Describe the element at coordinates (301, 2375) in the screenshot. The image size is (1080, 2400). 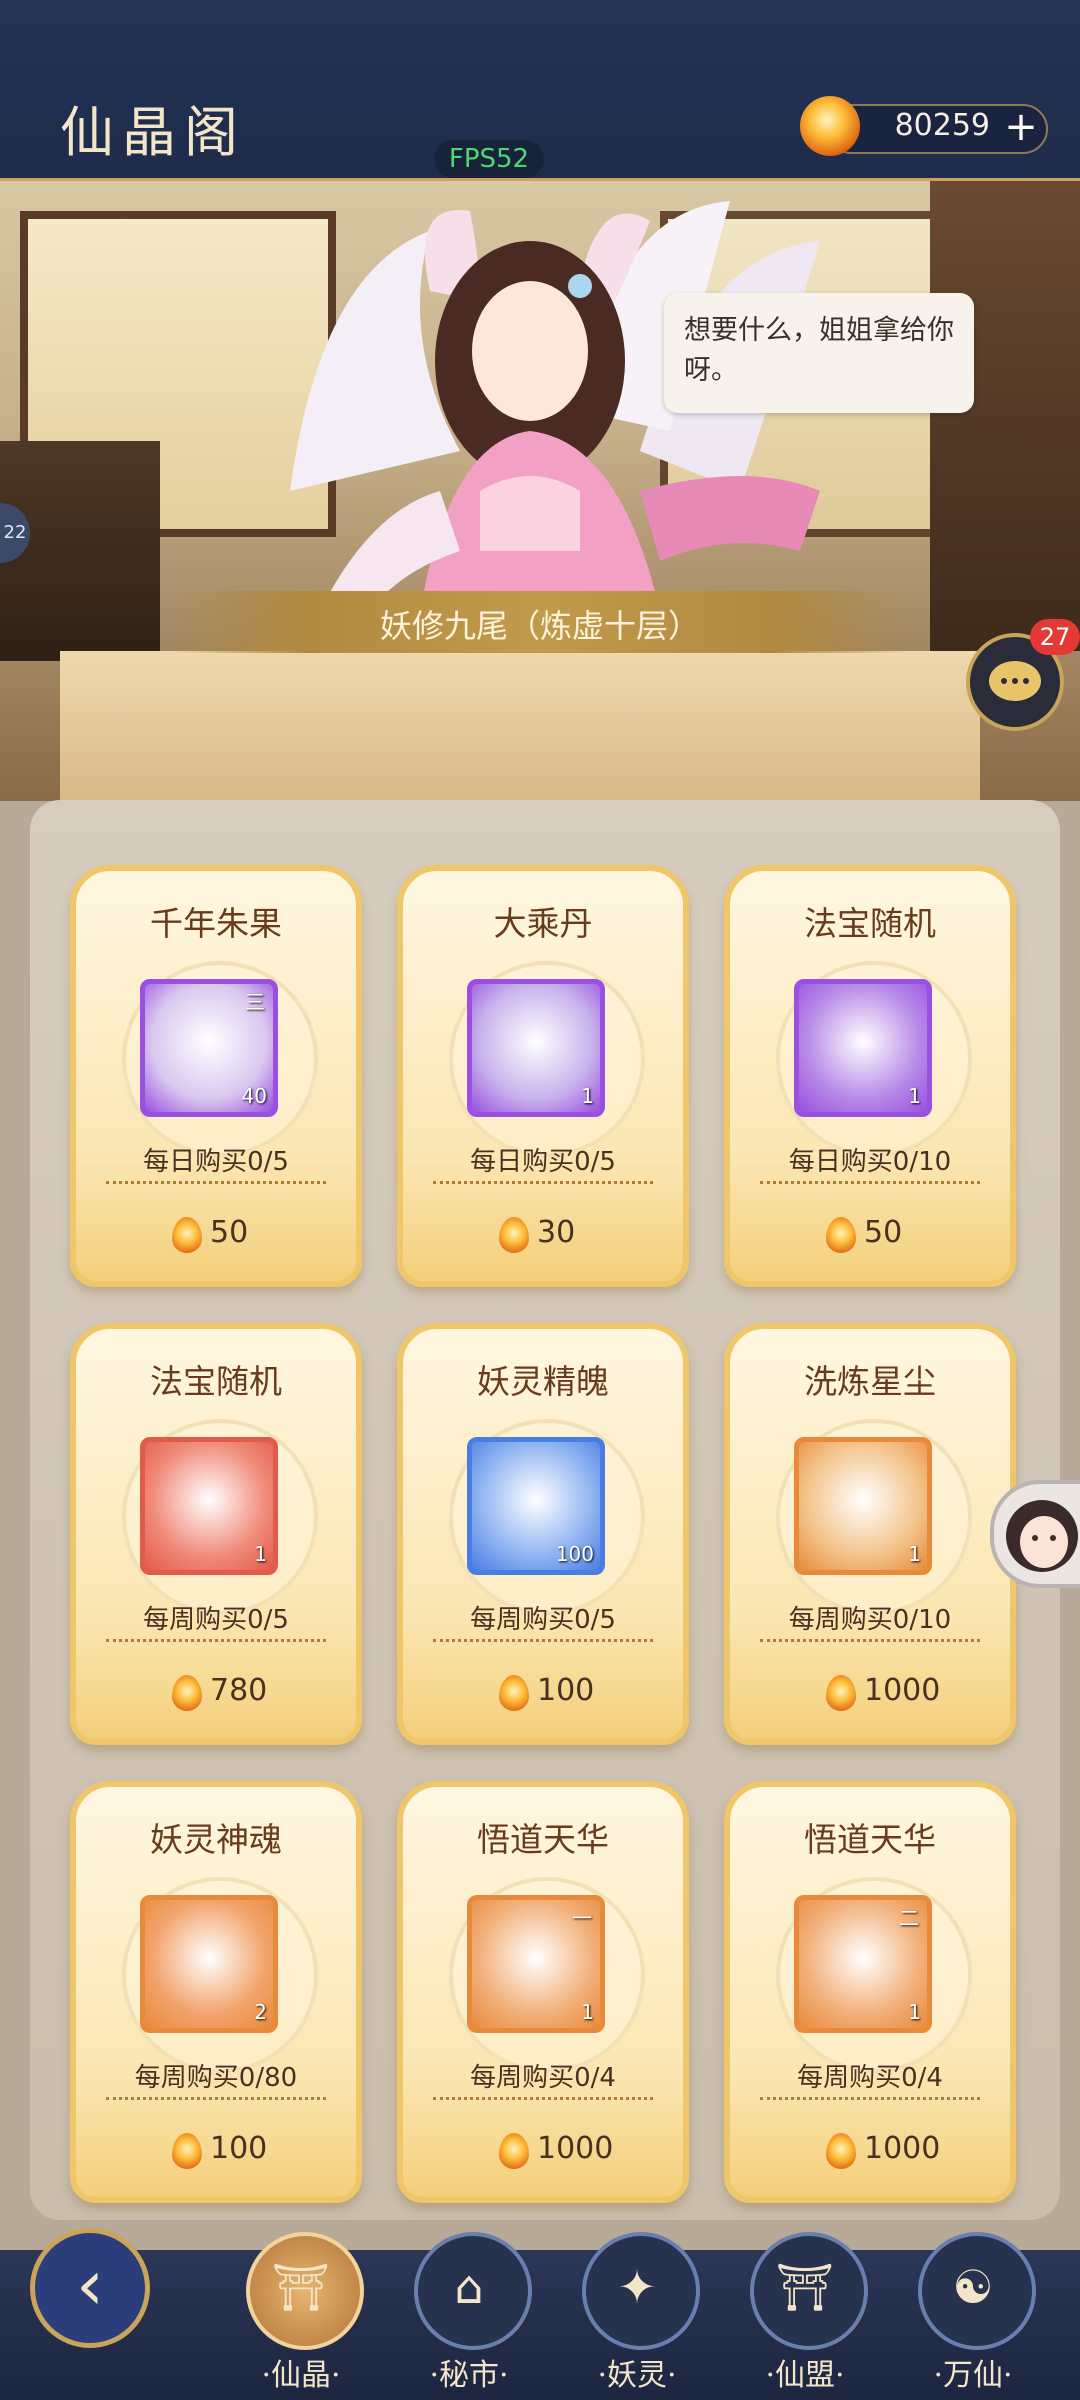
I see `nav-tab-label: ·仙晶·` at that location.